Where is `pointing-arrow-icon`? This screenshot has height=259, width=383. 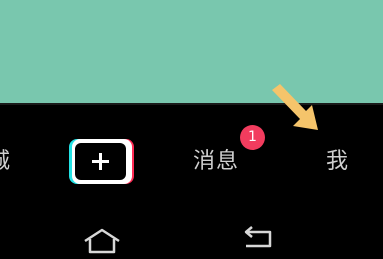
pointing-arrow-icon is located at coordinates (295, 107).